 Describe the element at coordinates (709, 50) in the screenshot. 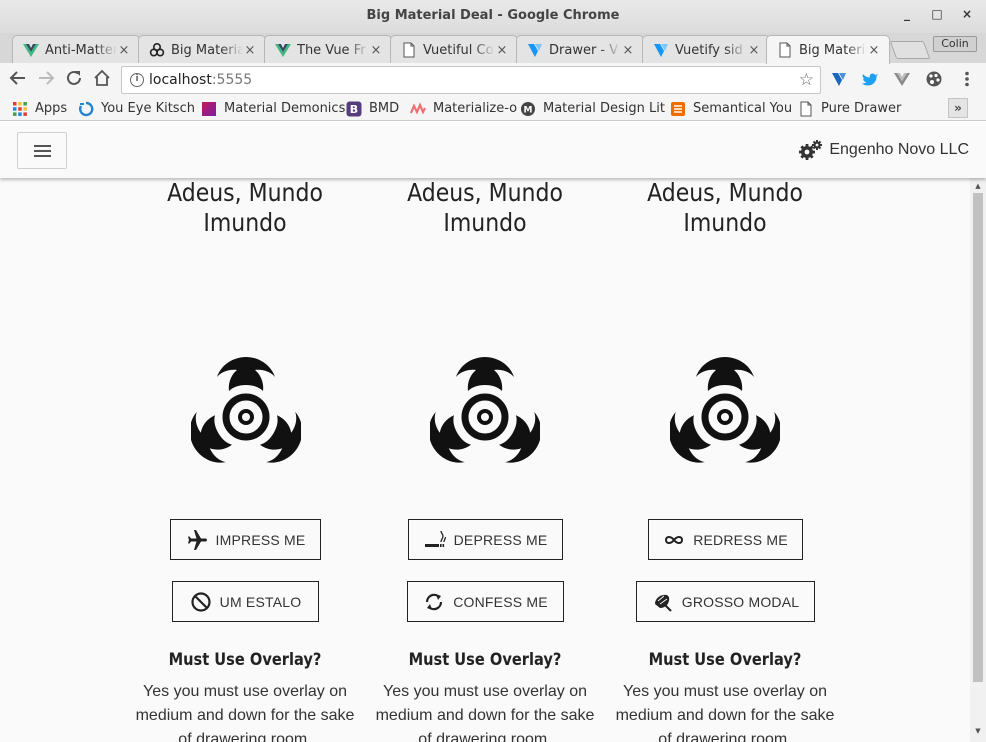

I see `tab-title: Vuetify sid` at that location.